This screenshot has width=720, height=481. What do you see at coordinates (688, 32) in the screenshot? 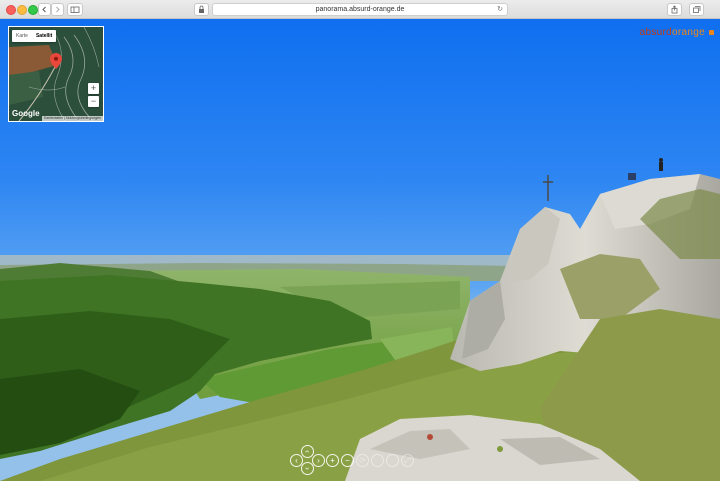
I see `brand-logo-part2: orange` at bounding box center [688, 32].